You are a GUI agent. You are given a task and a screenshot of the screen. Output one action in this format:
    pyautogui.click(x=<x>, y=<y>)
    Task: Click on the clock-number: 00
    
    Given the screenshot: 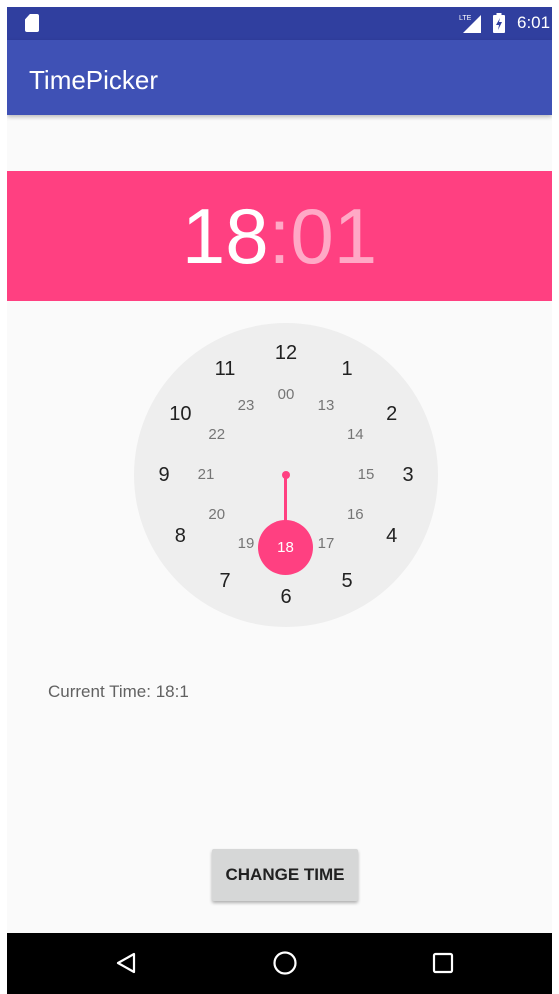 What is the action you would take?
    pyautogui.click(x=286, y=395)
    